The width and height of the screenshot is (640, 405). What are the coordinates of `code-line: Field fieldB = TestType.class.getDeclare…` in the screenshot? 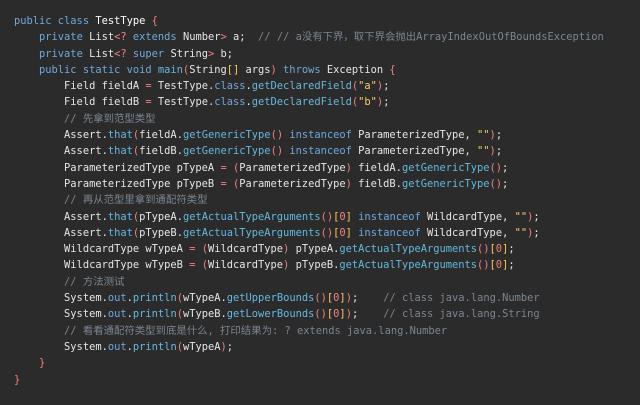 It's located at (327, 102).